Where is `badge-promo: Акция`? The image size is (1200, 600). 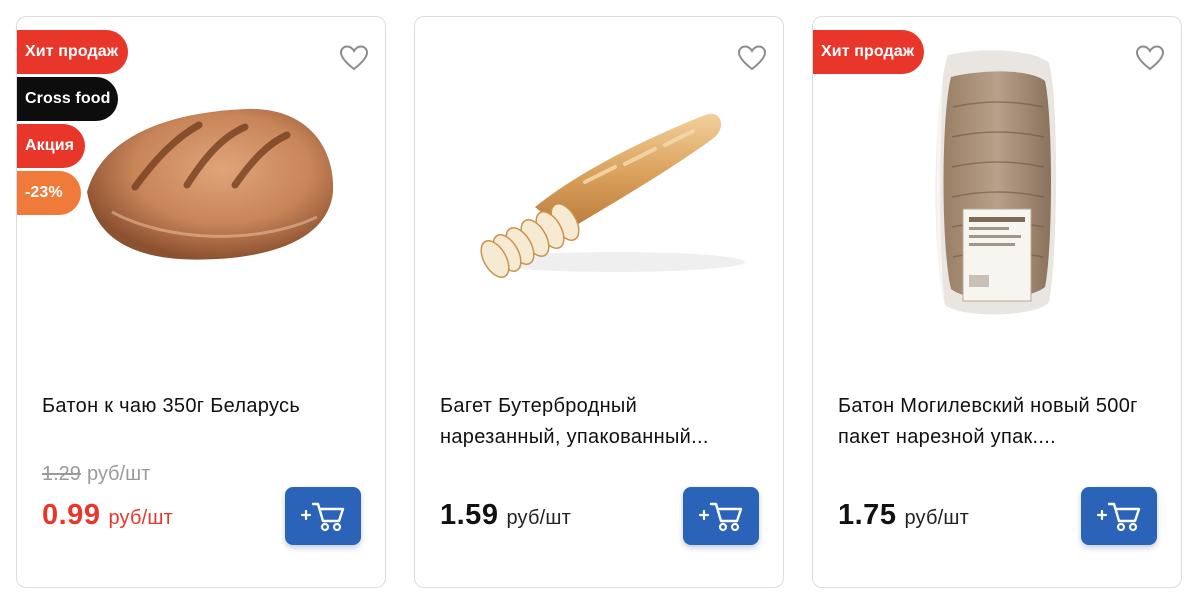 badge-promo: Акция is located at coordinates (51, 146).